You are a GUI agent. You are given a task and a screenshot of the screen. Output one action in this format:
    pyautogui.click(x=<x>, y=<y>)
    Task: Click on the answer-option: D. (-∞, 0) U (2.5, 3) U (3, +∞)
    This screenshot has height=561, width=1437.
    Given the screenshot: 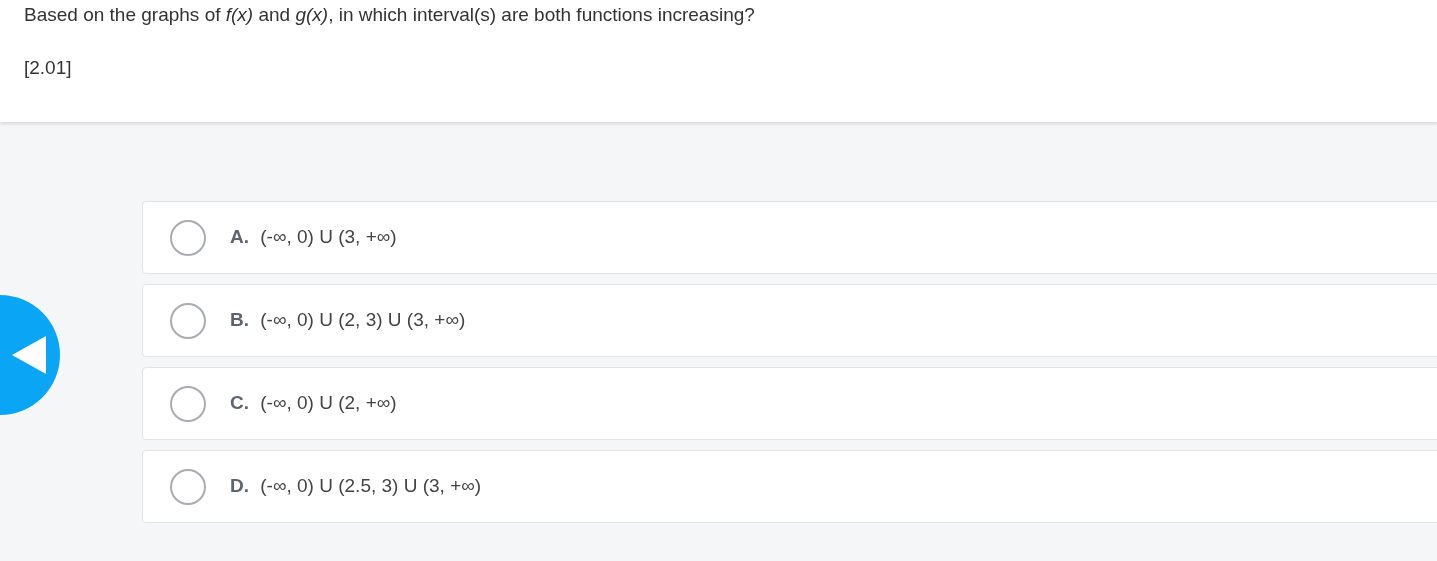 What is the action you would take?
    pyautogui.click(x=789, y=486)
    